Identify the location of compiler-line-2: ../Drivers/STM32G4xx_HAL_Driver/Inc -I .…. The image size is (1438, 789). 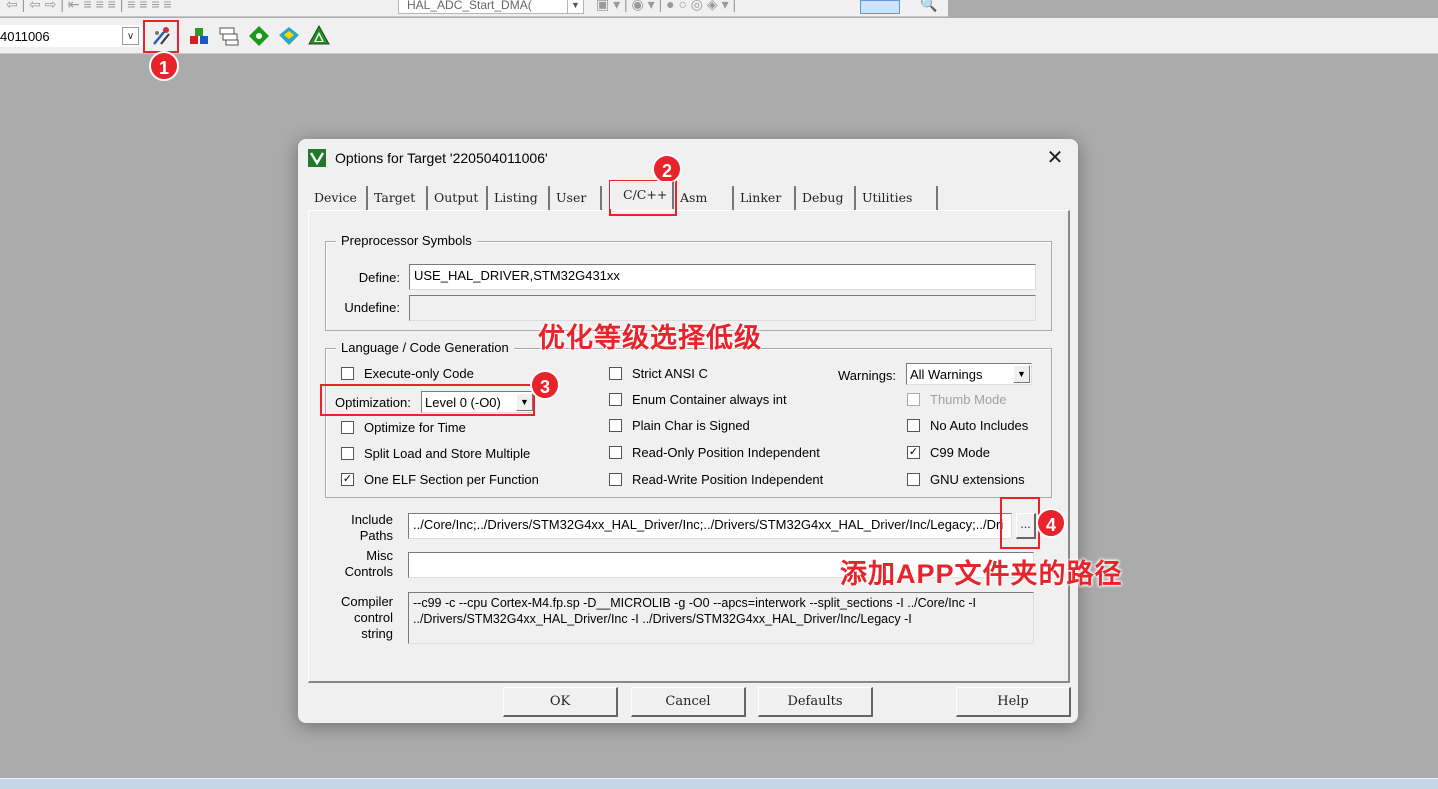
(662, 619).